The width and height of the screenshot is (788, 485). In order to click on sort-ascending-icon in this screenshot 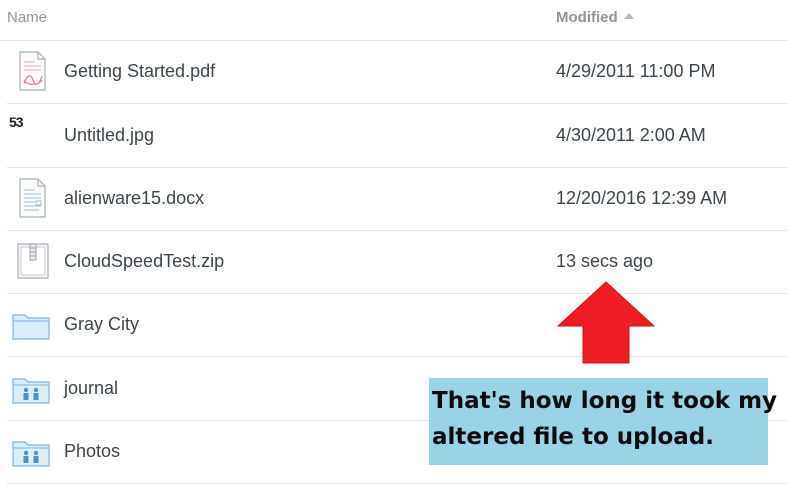, I will do `click(628, 16)`.